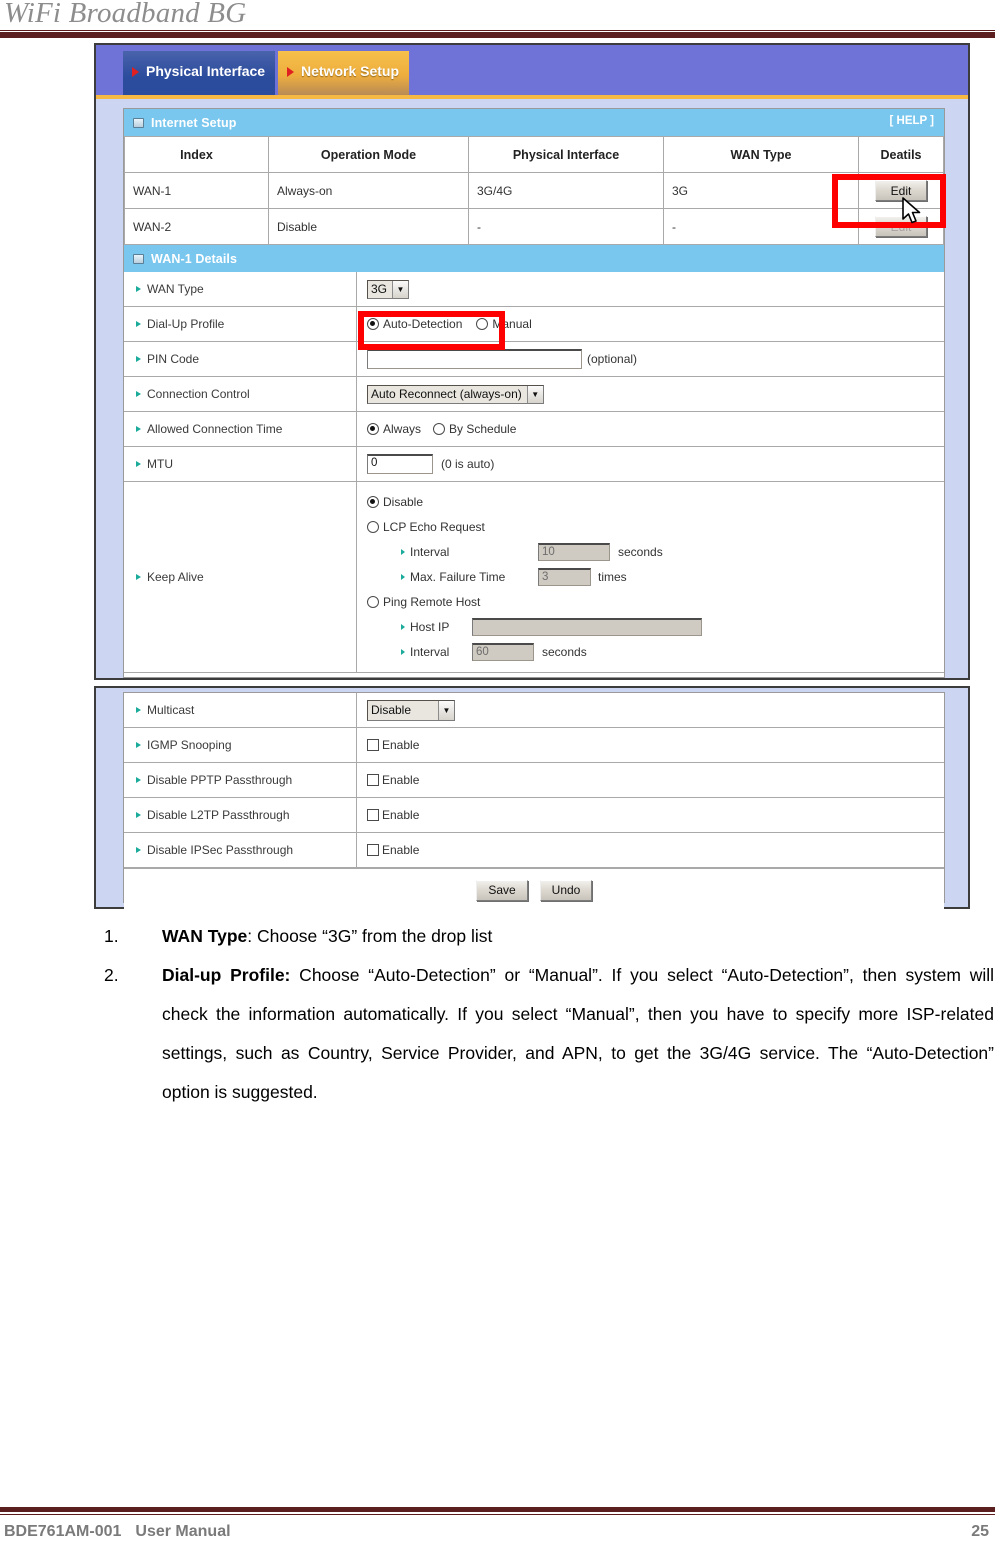  What do you see at coordinates (138, 122) in the screenshot?
I see `window-icon` at bounding box center [138, 122].